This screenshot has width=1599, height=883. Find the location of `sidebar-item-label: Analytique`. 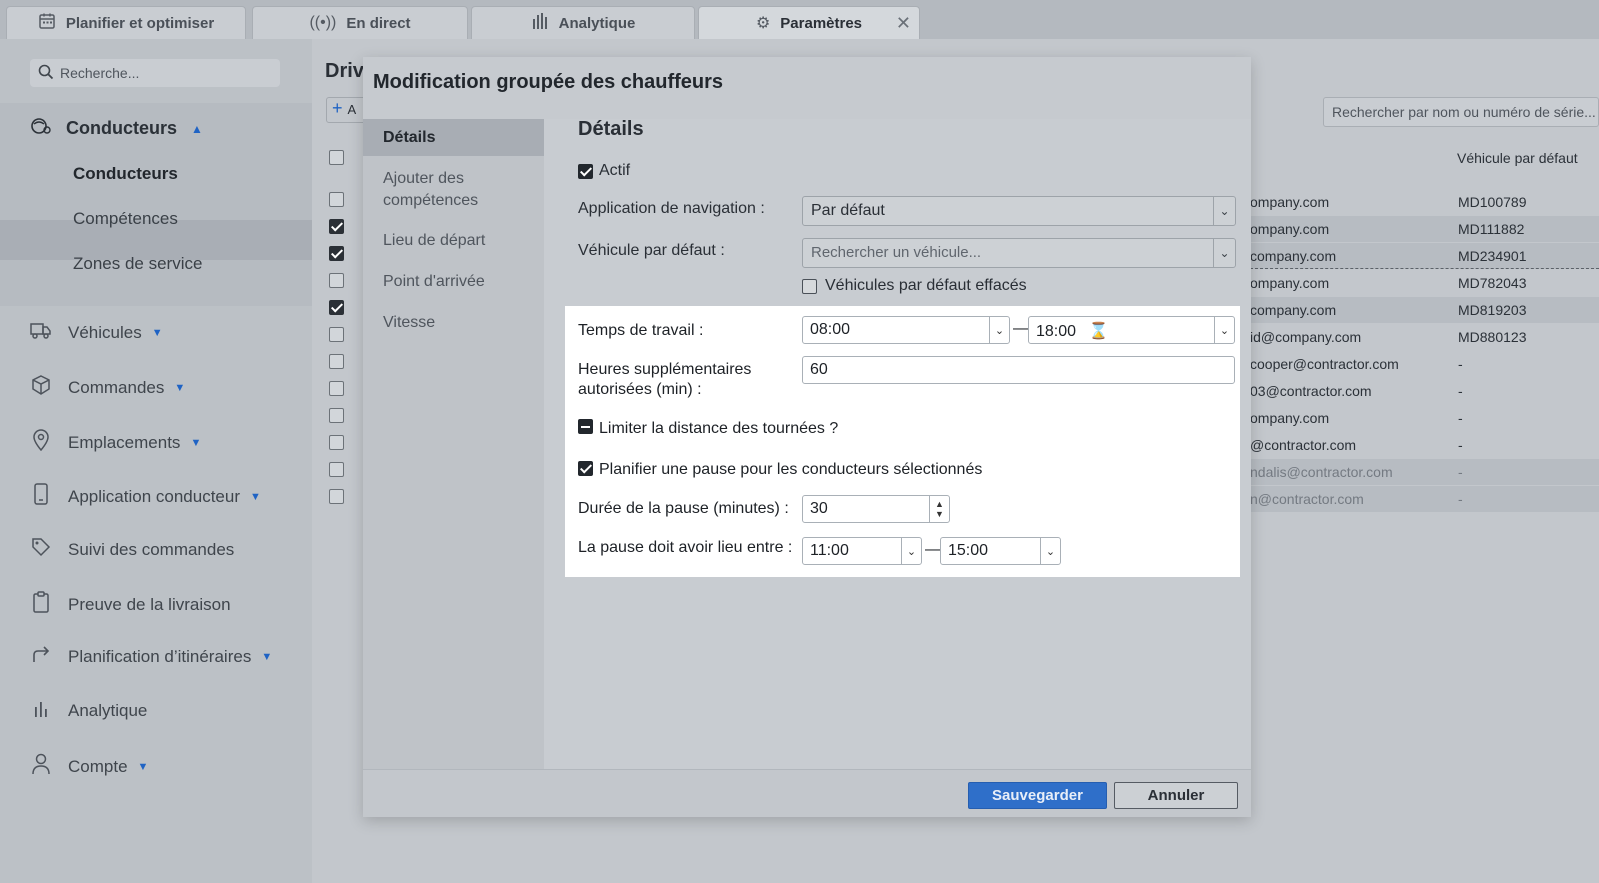

sidebar-item-label: Analytique is located at coordinates (108, 710).